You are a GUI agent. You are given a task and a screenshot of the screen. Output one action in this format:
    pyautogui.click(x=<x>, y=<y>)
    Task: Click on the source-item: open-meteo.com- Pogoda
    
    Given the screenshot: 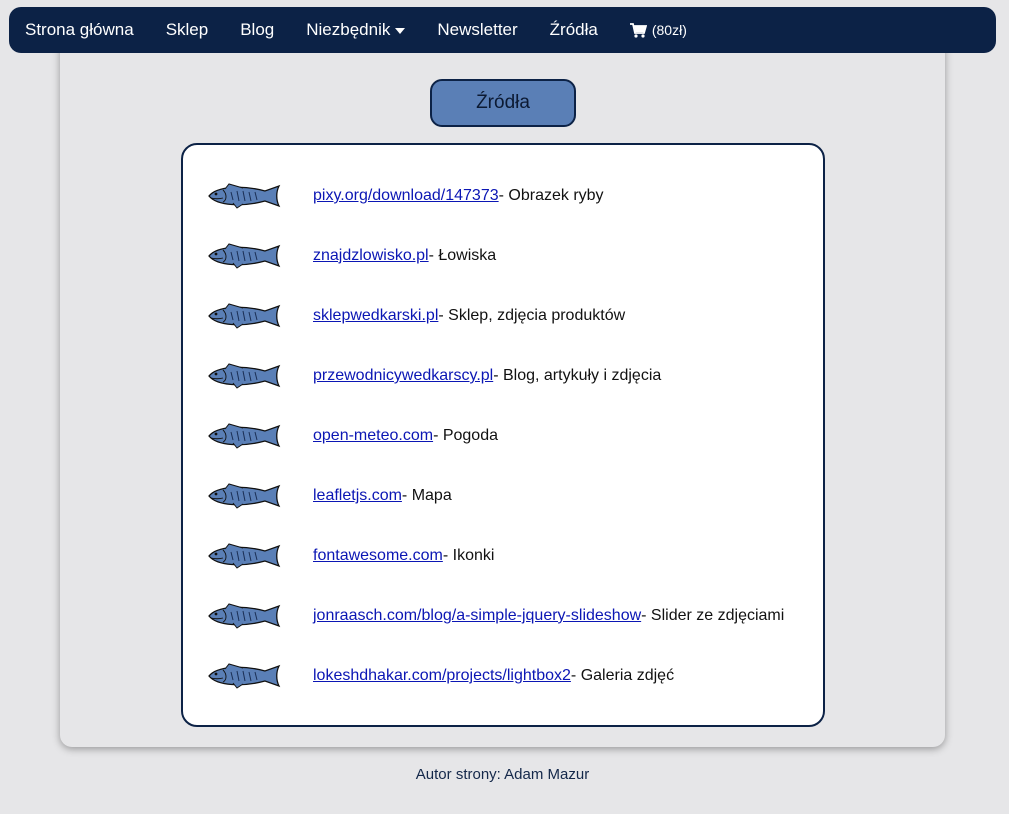 What is the action you would take?
    pyautogui.click(x=503, y=436)
    